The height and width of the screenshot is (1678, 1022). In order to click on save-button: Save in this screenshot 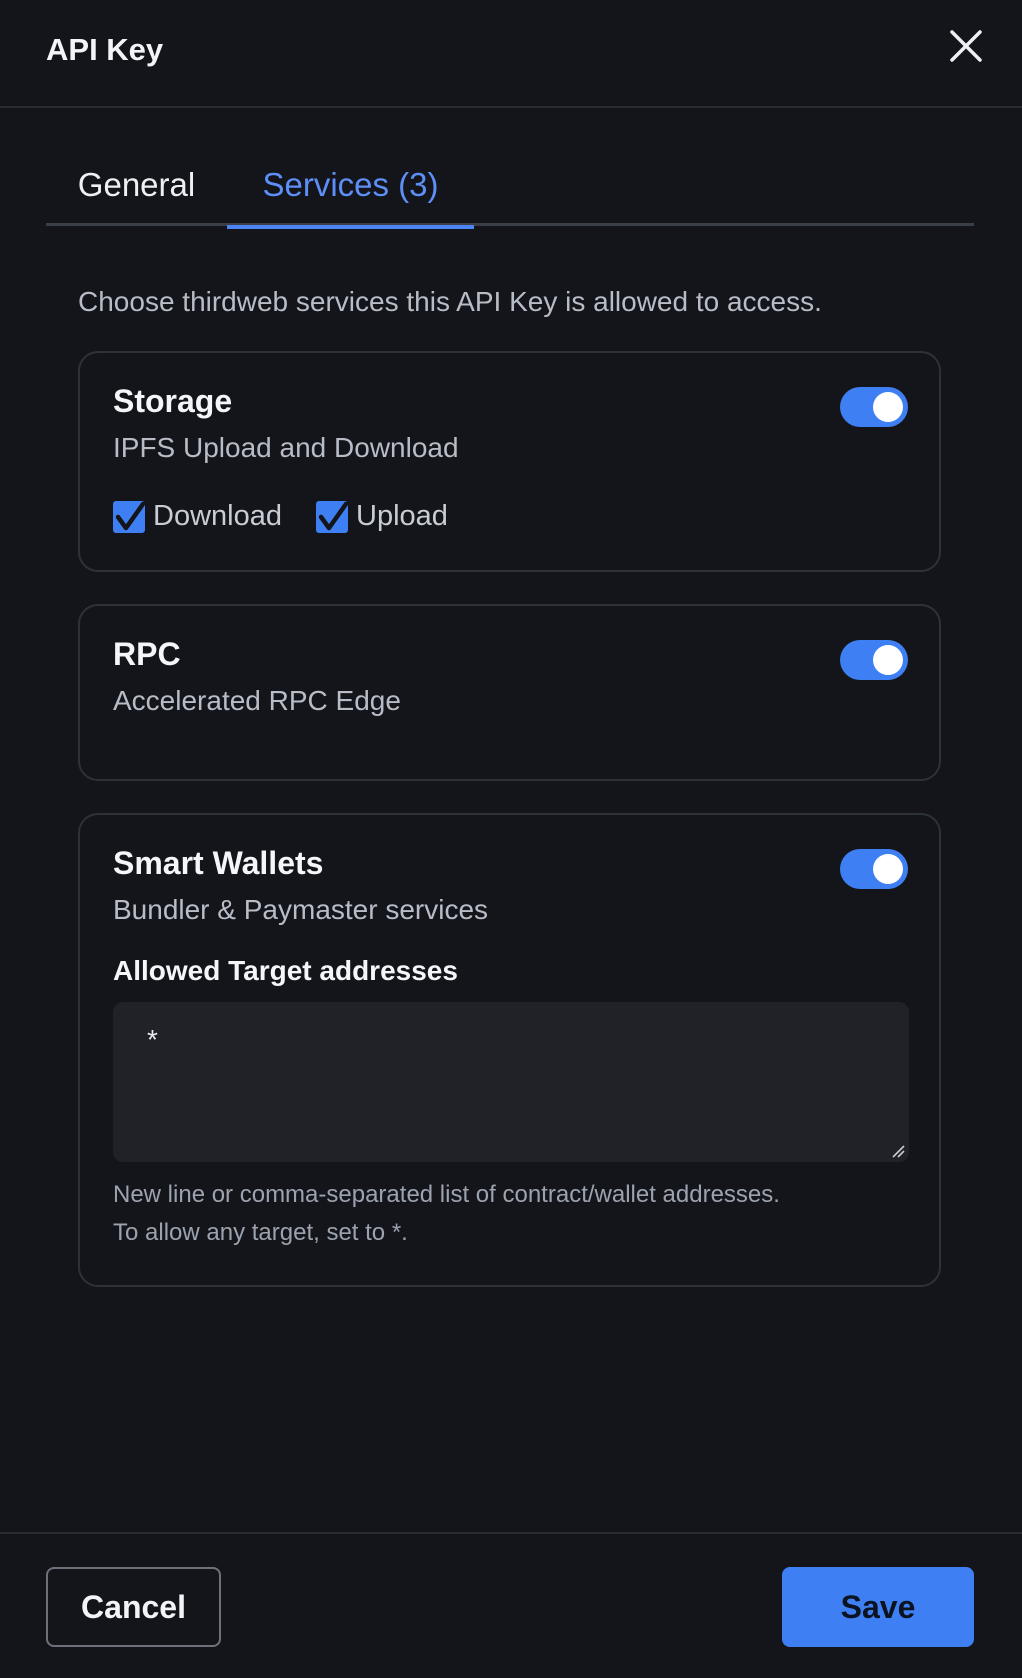, I will do `click(878, 1607)`.